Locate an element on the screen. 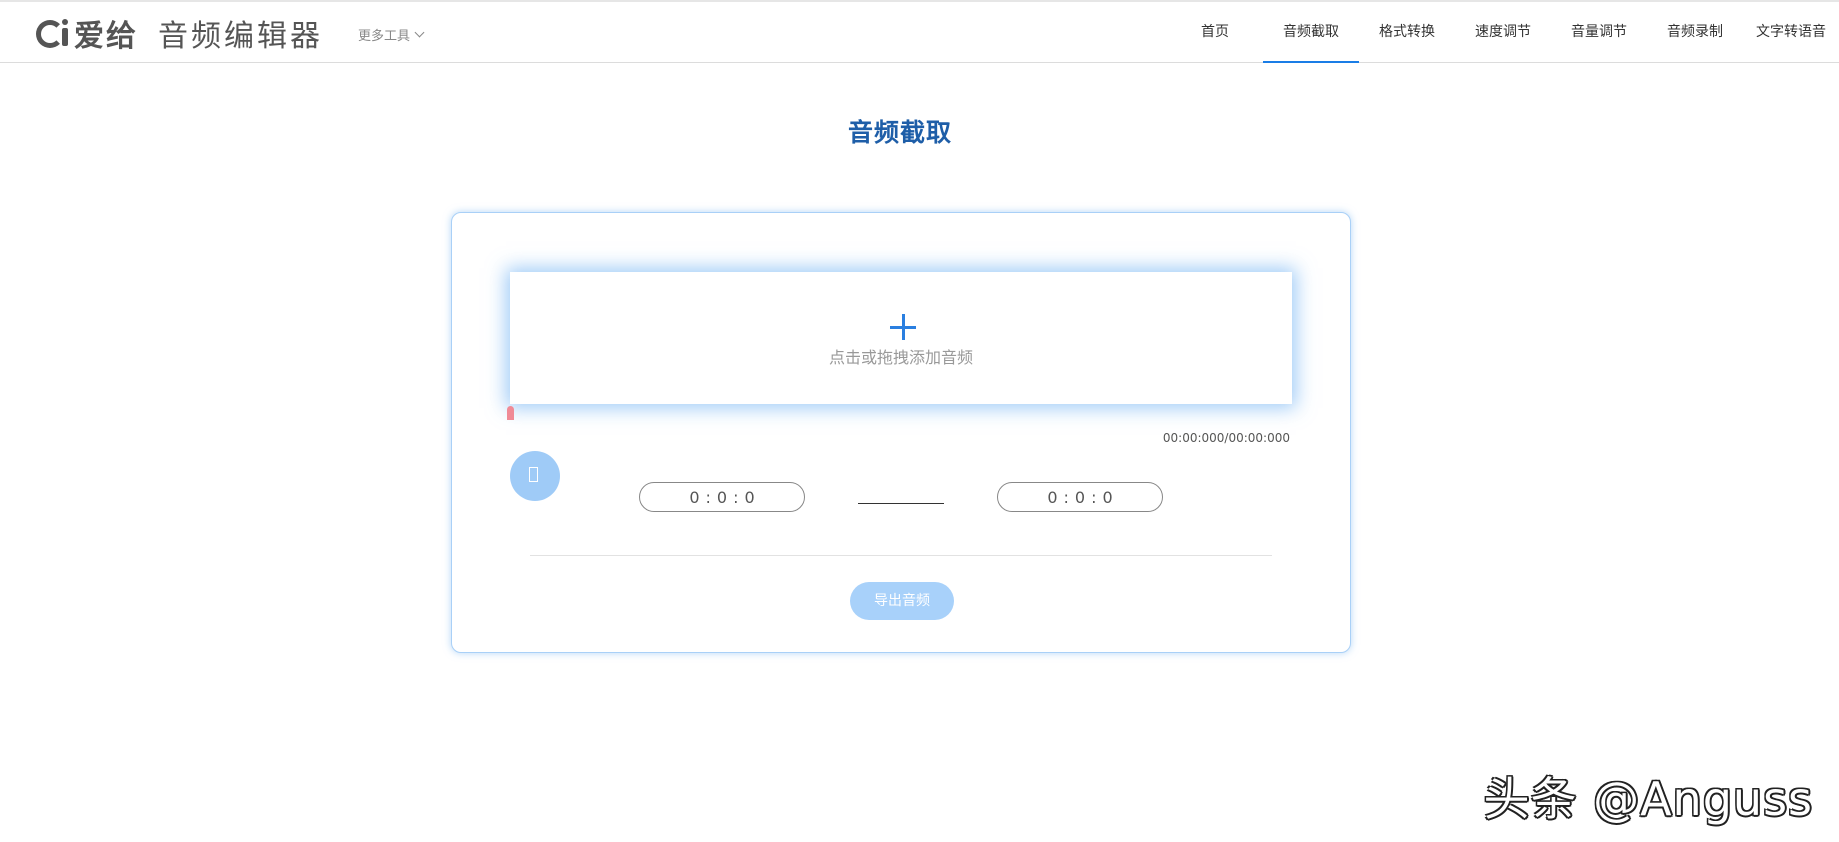 Image resolution: width=1839 pixels, height=842 pixels. nav-item-audio-record: 音频录制 is located at coordinates (1695, 32).